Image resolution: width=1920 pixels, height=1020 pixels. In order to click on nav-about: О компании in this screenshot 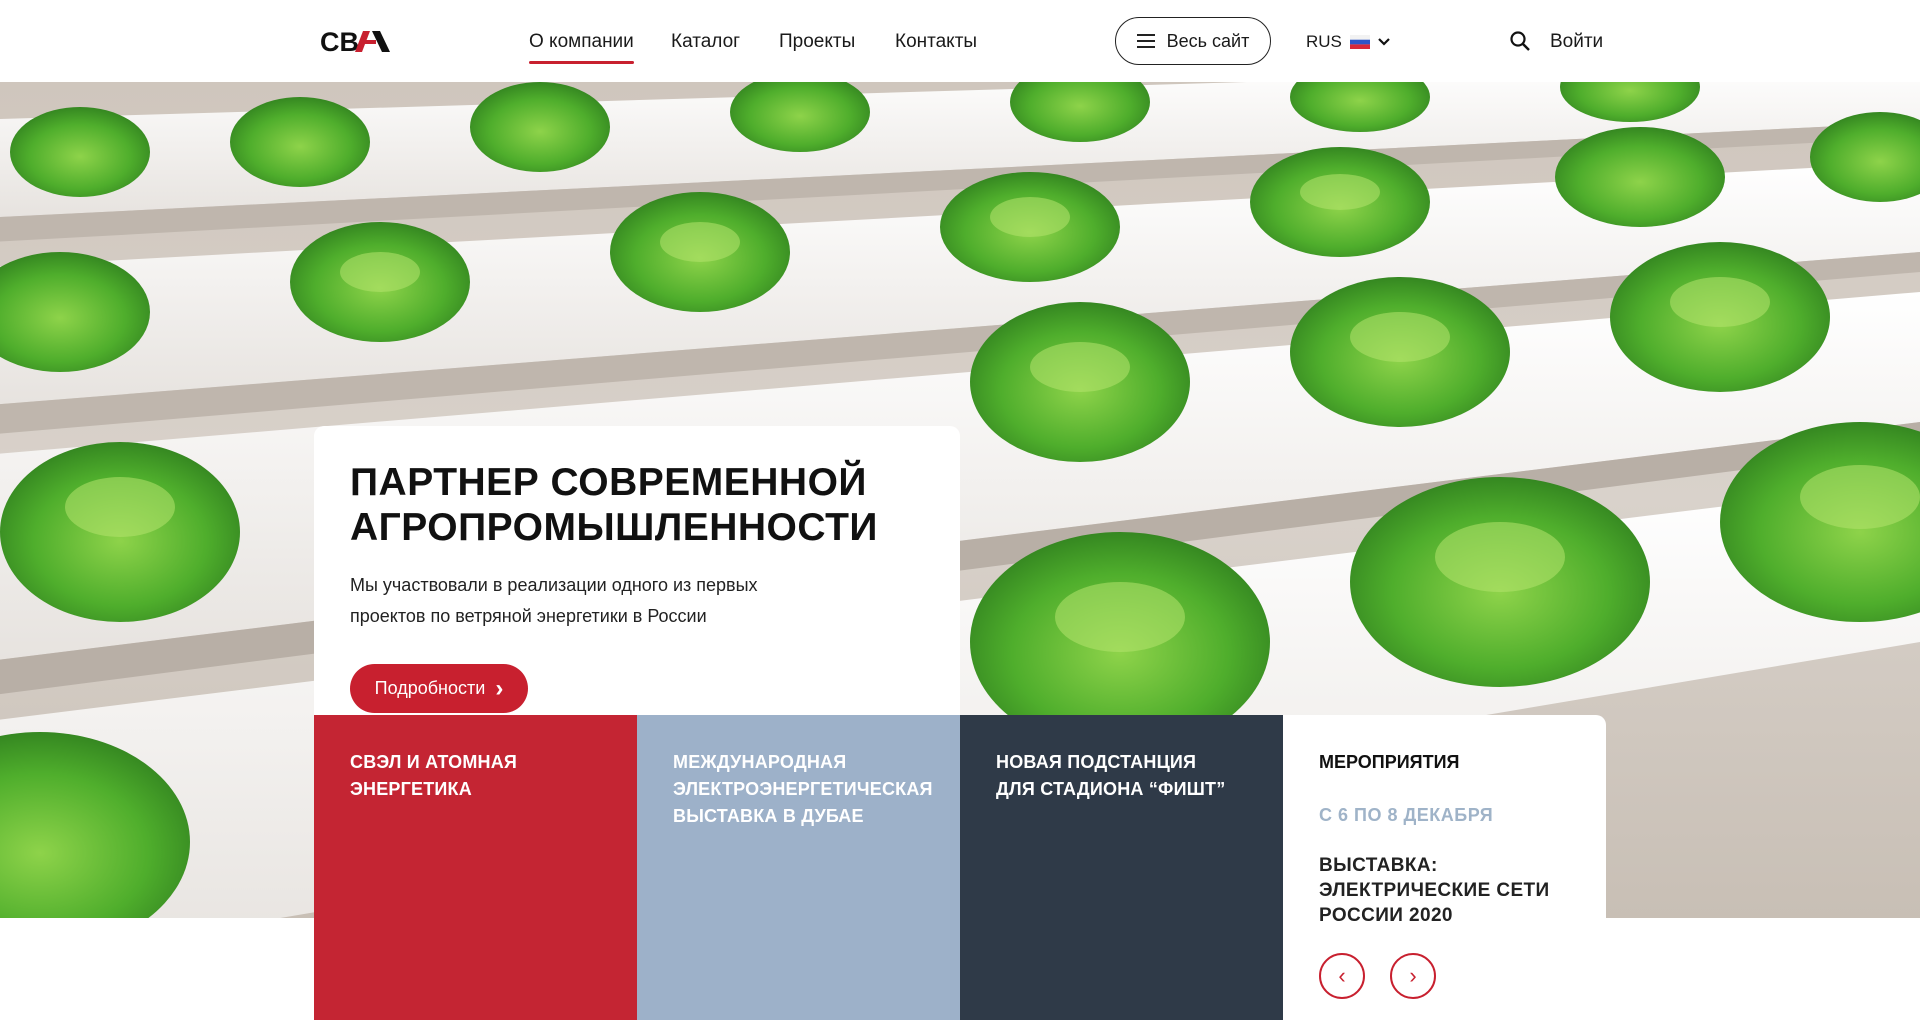, I will do `click(581, 46)`.